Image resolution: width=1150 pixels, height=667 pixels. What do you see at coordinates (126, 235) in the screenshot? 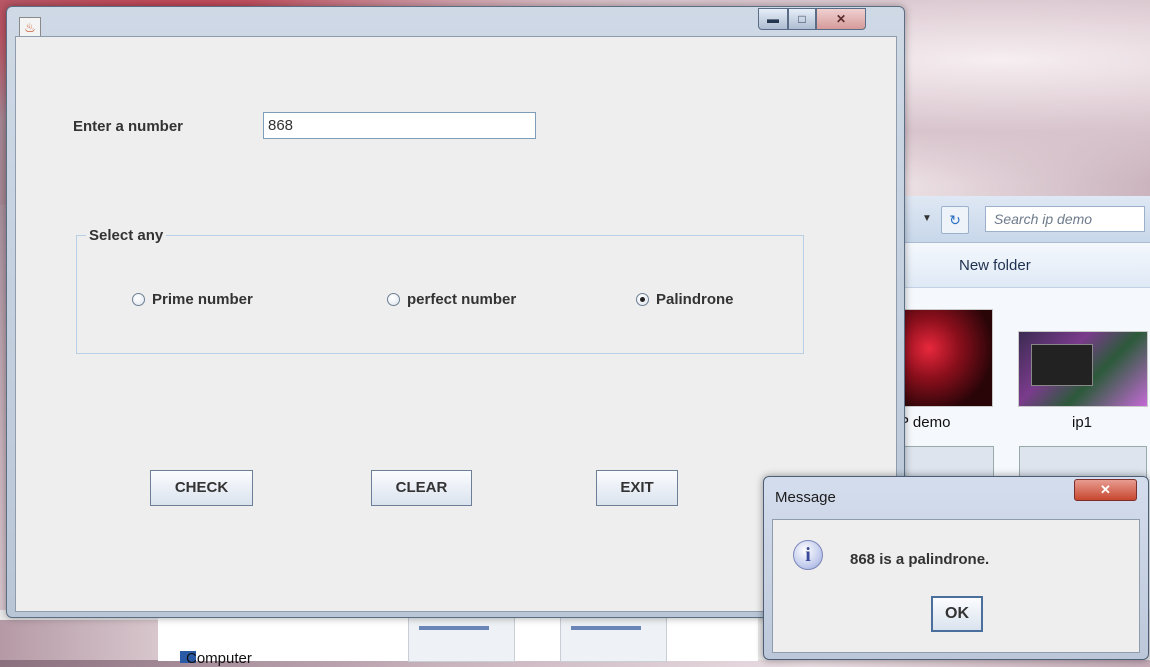
I see `group-title: Select any` at bounding box center [126, 235].